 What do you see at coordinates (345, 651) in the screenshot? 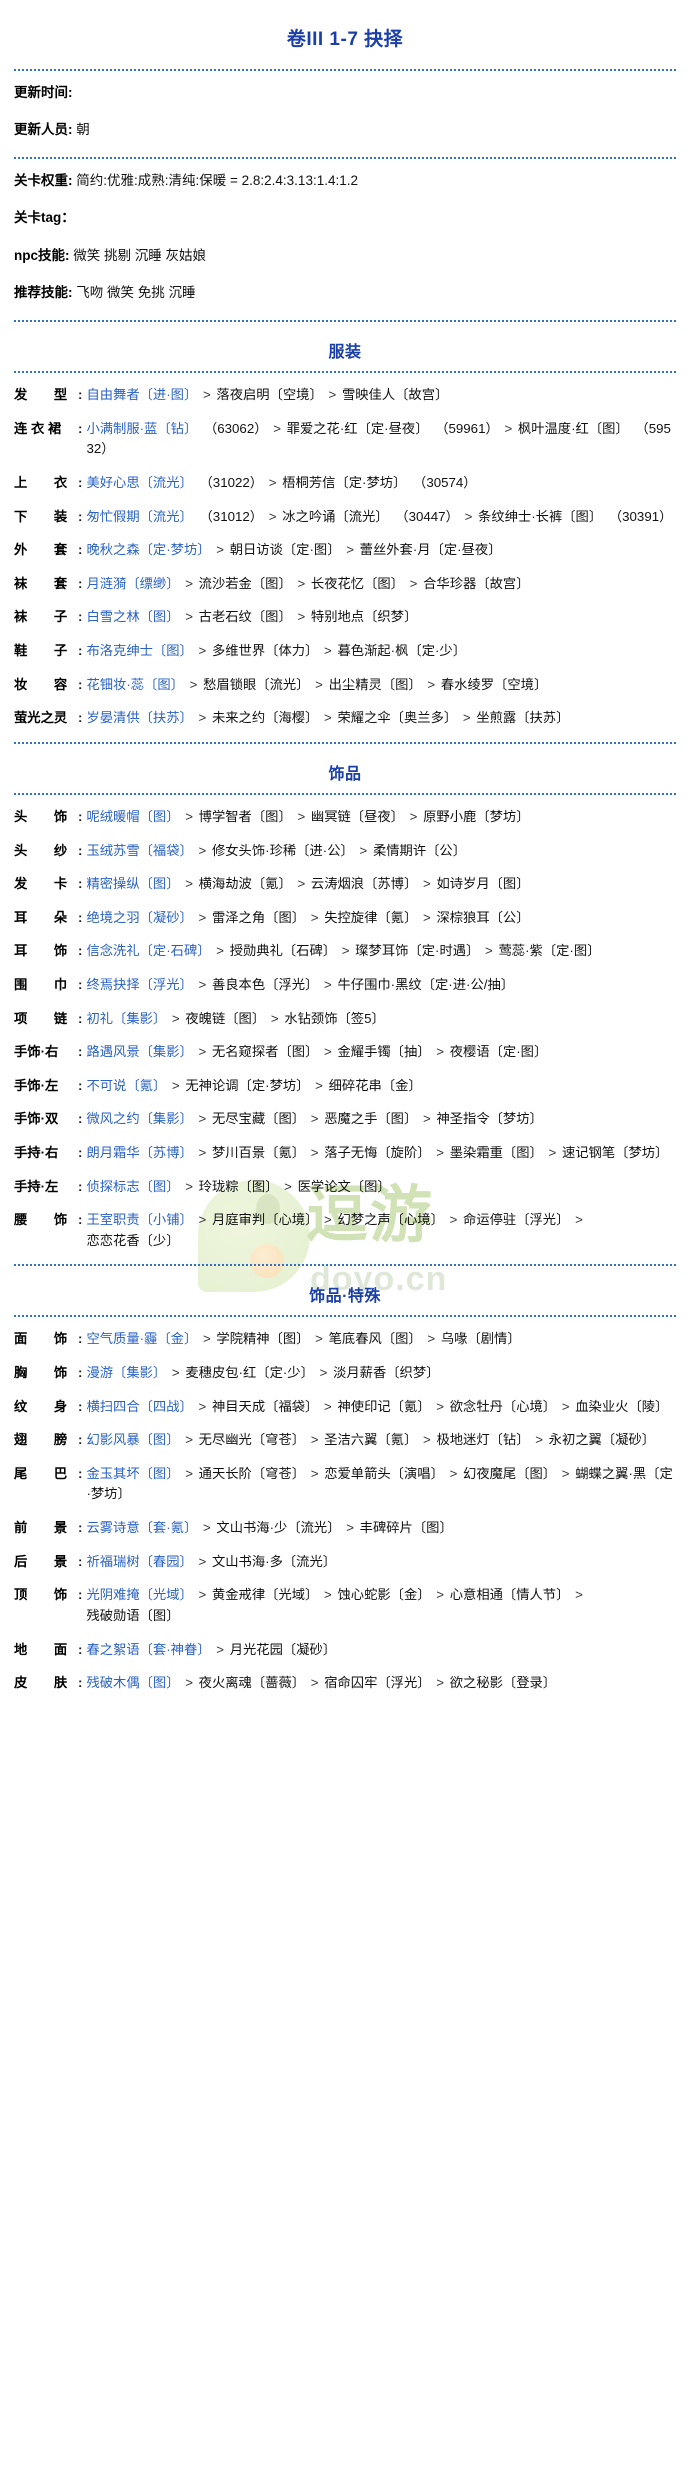
I see `equipment-row: 鞋 子: 布洛克绅士〔图〕 > 多维世界〔体力〕 > 暮色渐起·枫〔定·少〕` at bounding box center [345, 651].